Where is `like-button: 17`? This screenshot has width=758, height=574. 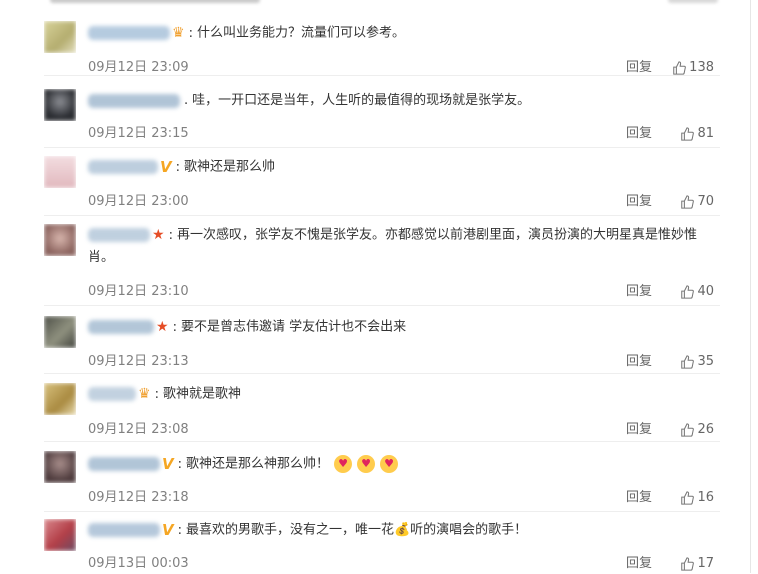
like-button: 17 is located at coordinates (697, 564).